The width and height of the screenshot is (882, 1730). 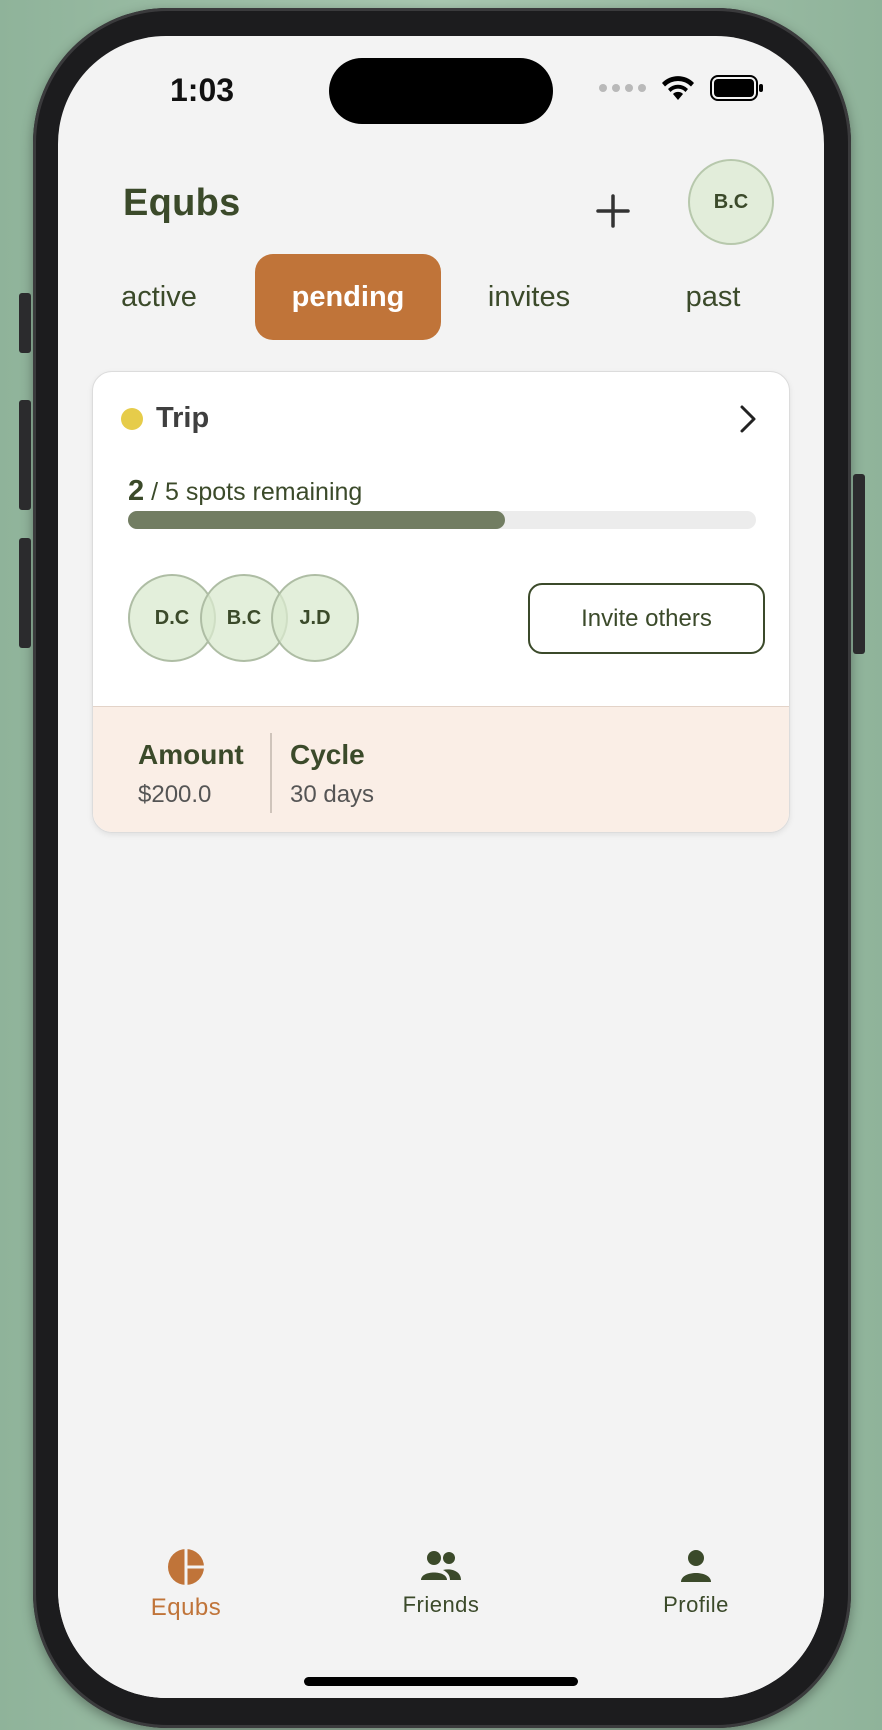 What do you see at coordinates (332, 794) in the screenshot?
I see `cycle-value: 30 days` at bounding box center [332, 794].